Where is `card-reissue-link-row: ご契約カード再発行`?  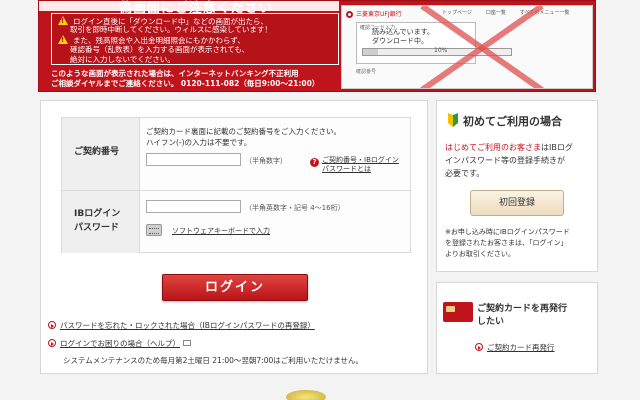
card-reissue-link-row: ご契約カード再発行 is located at coordinates (515, 347).